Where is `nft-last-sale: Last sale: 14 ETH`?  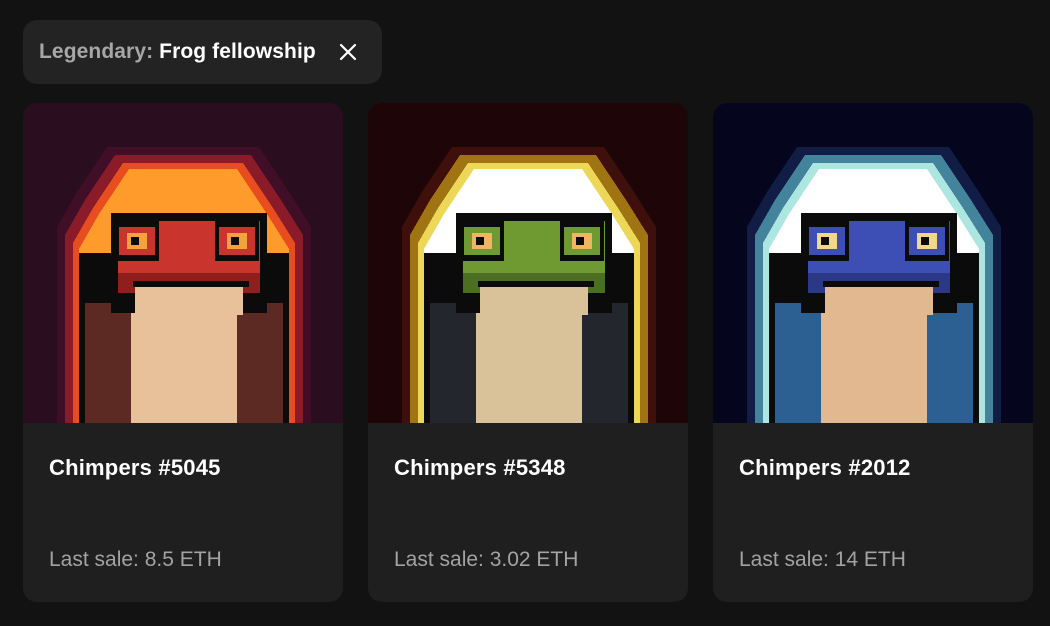 nft-last-sale: Last sale: 14 ETH is located at coordinates (822, 559).